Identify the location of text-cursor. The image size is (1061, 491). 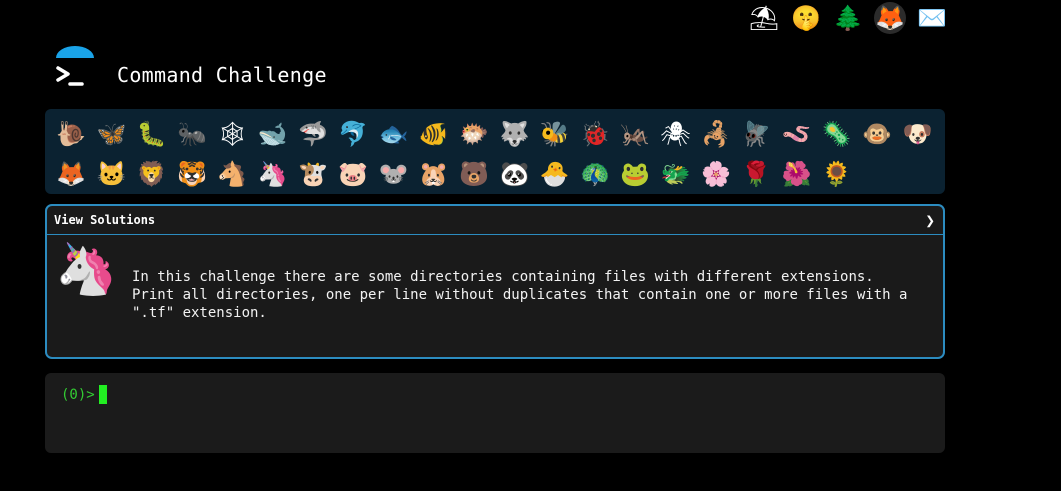
(102, 394).